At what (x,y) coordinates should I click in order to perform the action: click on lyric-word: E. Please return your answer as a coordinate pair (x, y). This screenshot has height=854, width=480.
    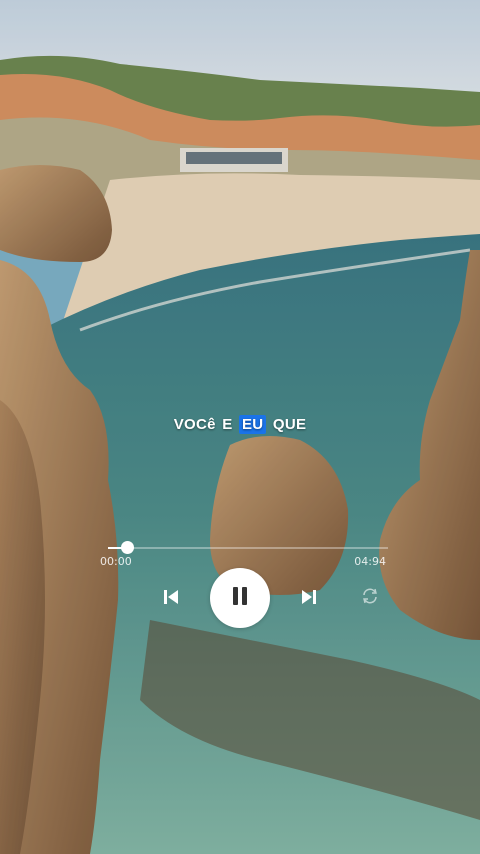
    Looking at the image, I should click on (227, 424).